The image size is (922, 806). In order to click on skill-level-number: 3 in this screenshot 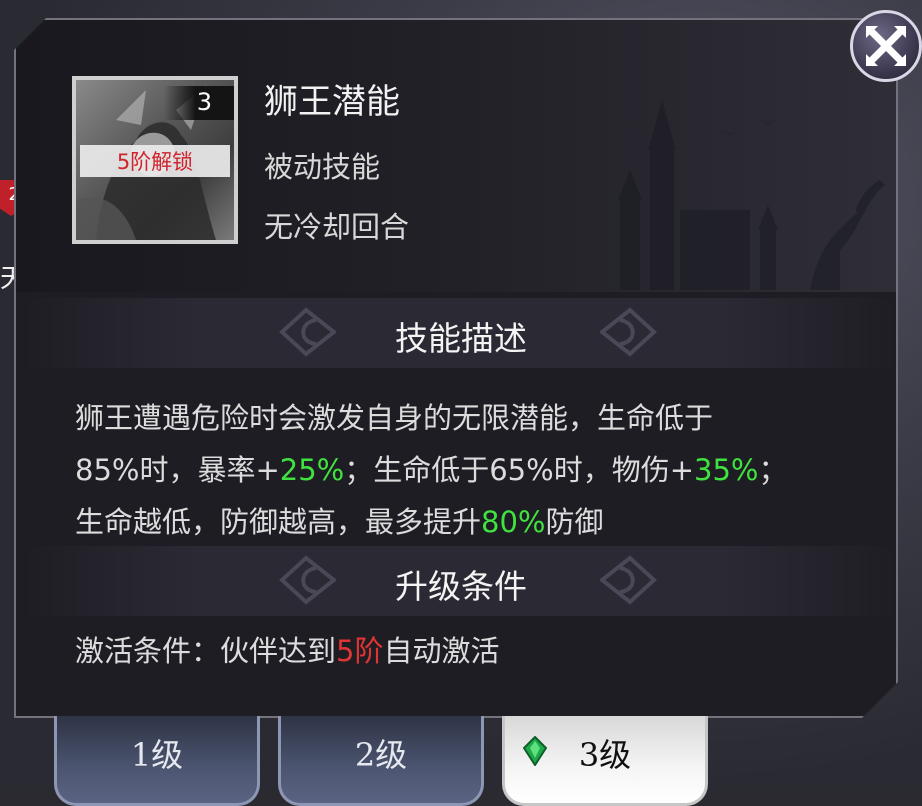, I will do `click(204, 102)`.